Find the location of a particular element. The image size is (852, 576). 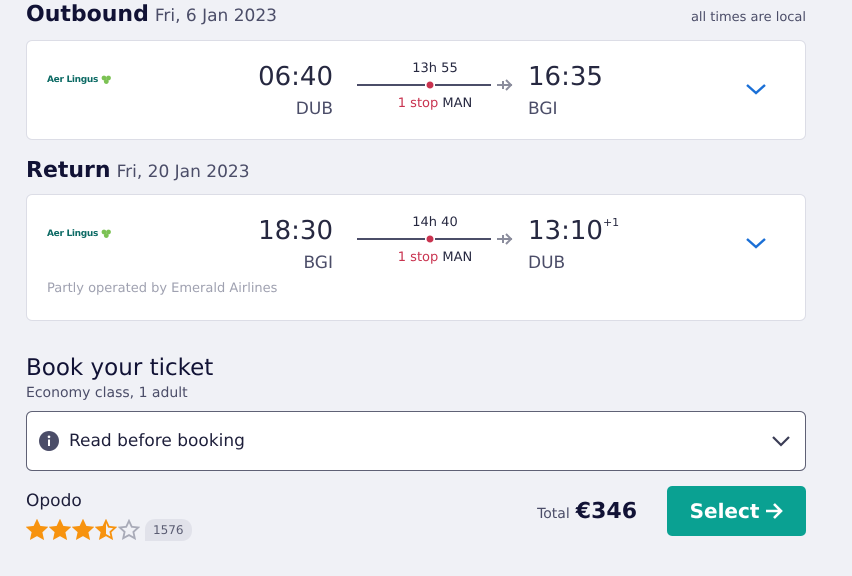

flight-duration: 14h 40 is located at coordinates (435, 223).